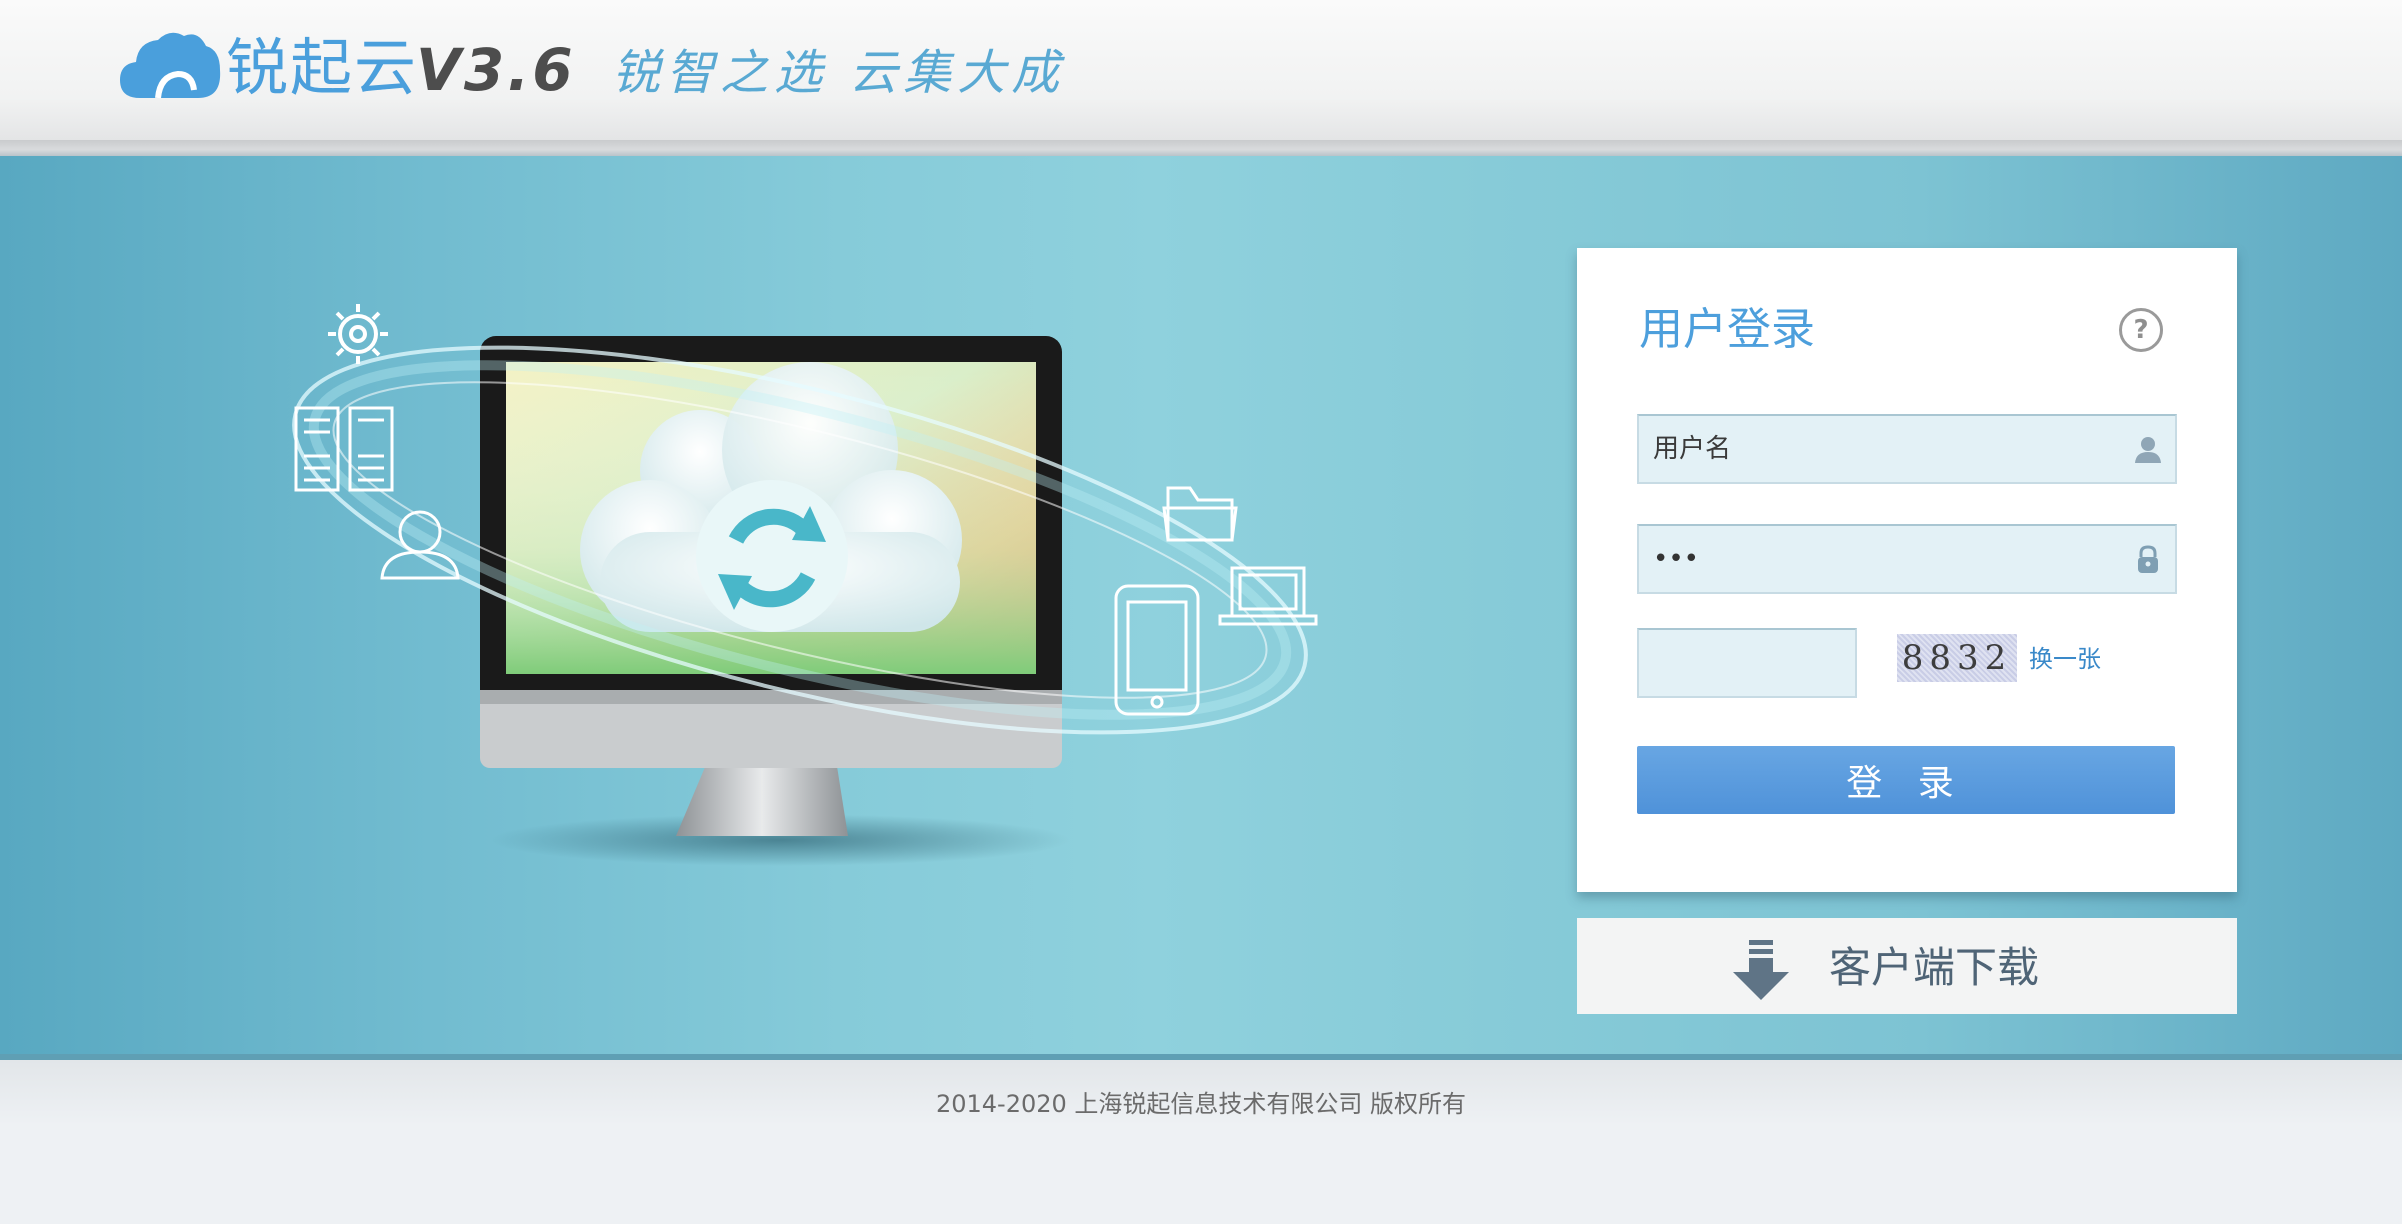 This screenshot has width=2402, height=1224. Describe the element at coordinates (1727, 329) in the screenshot. I see `login-title: 用户登录` at that location.